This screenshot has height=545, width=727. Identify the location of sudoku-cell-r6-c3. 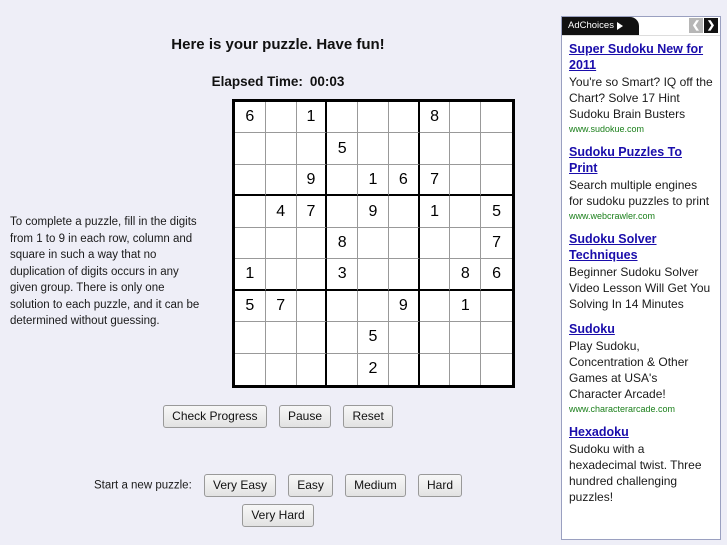
(312, 275).